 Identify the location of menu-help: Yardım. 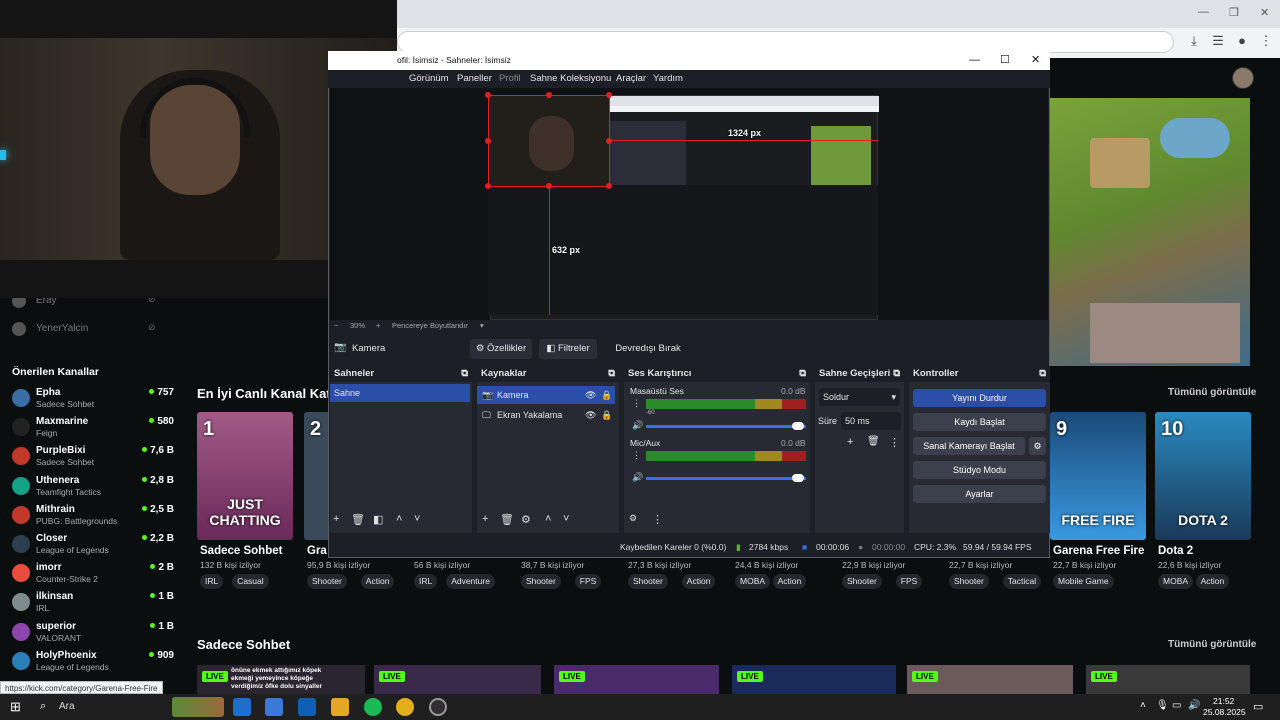
(668, 79).